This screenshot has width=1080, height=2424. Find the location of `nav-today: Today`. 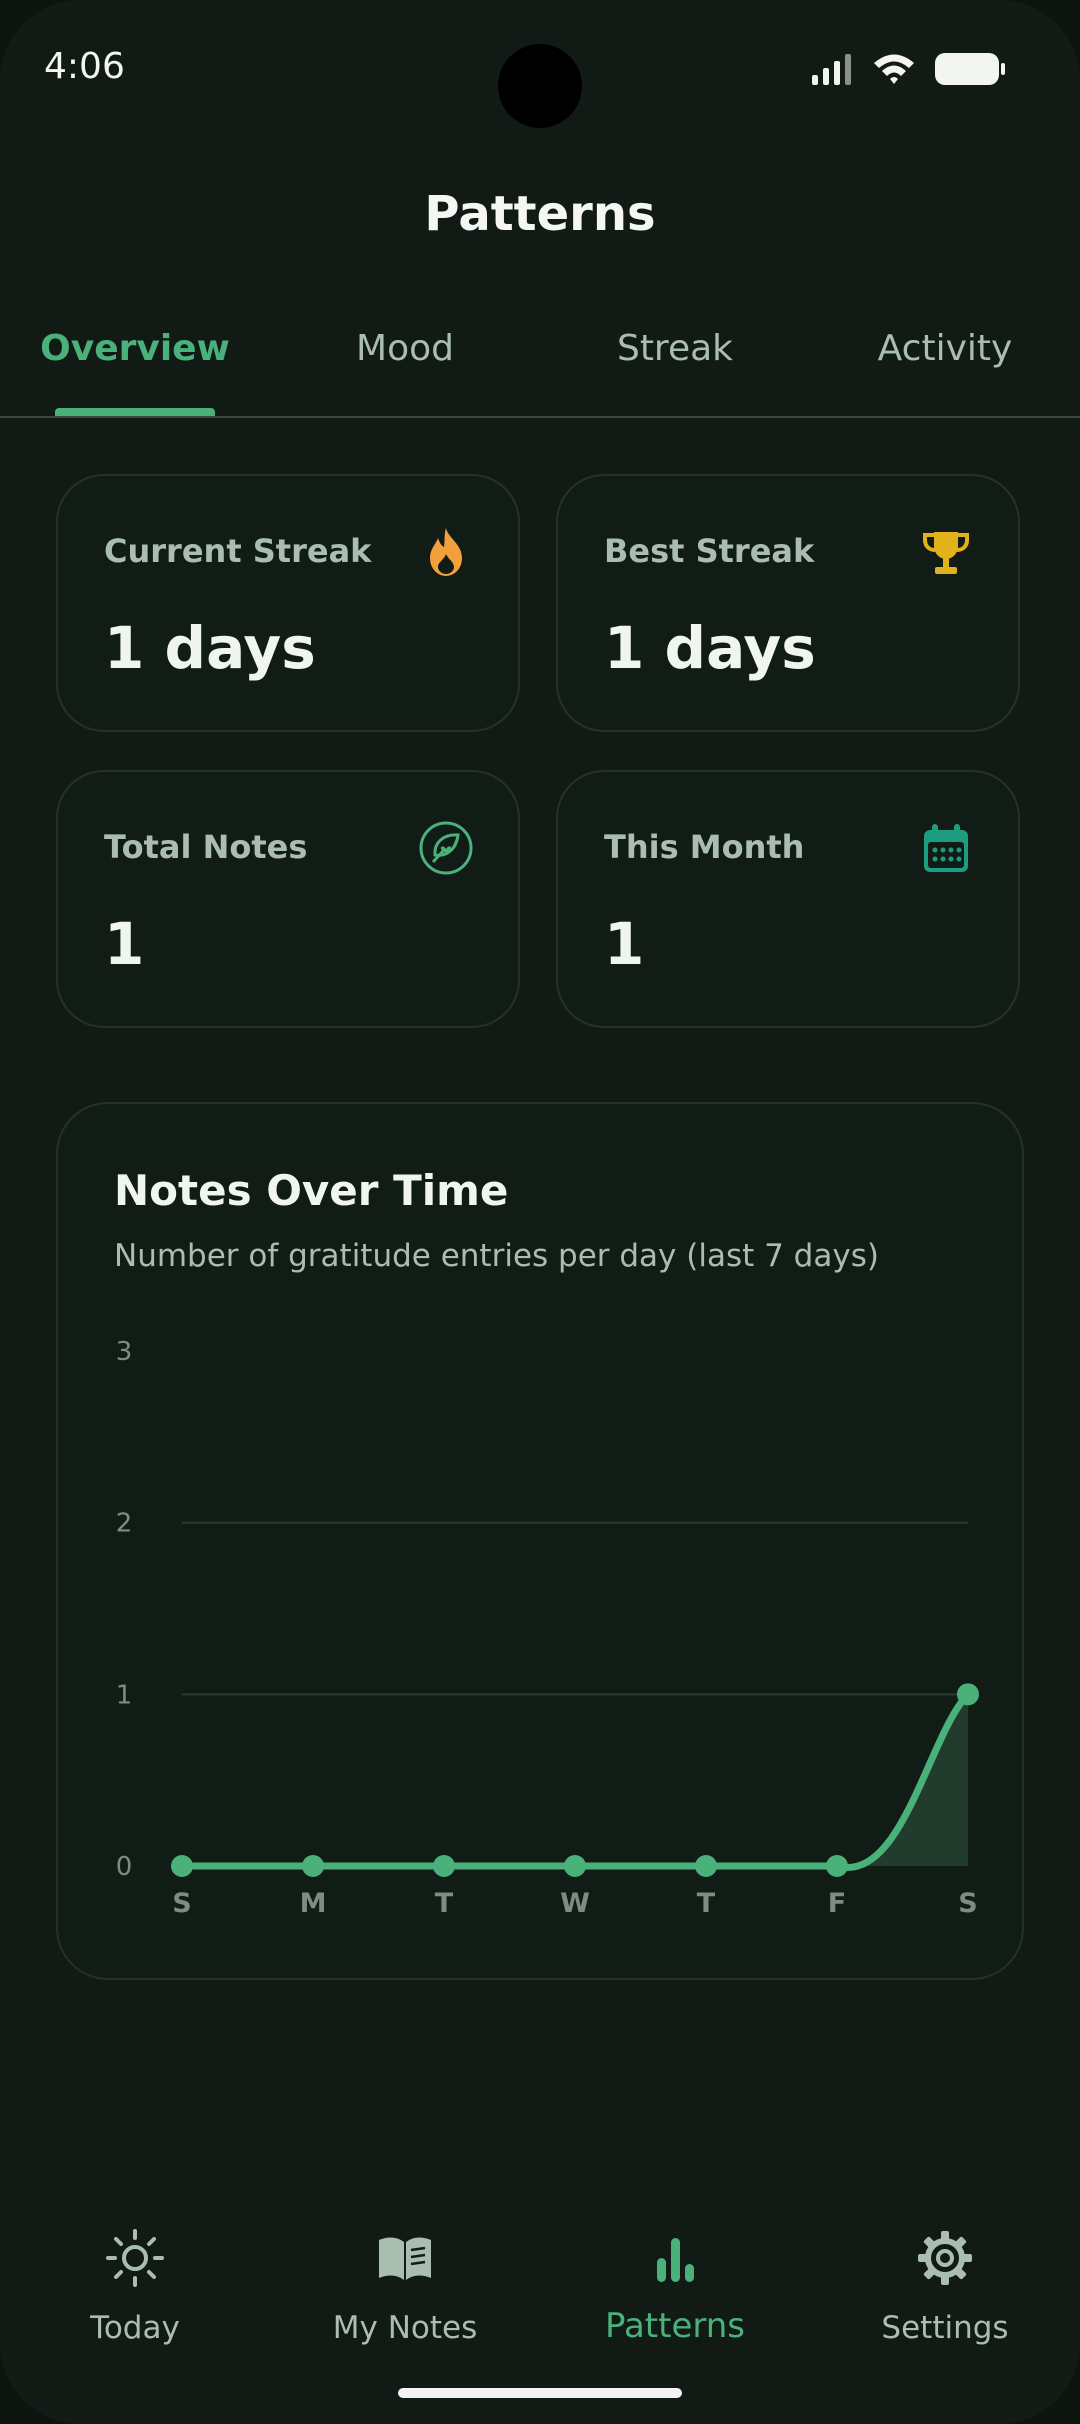

nav-today: Today is located at coordinates (135, 2275).